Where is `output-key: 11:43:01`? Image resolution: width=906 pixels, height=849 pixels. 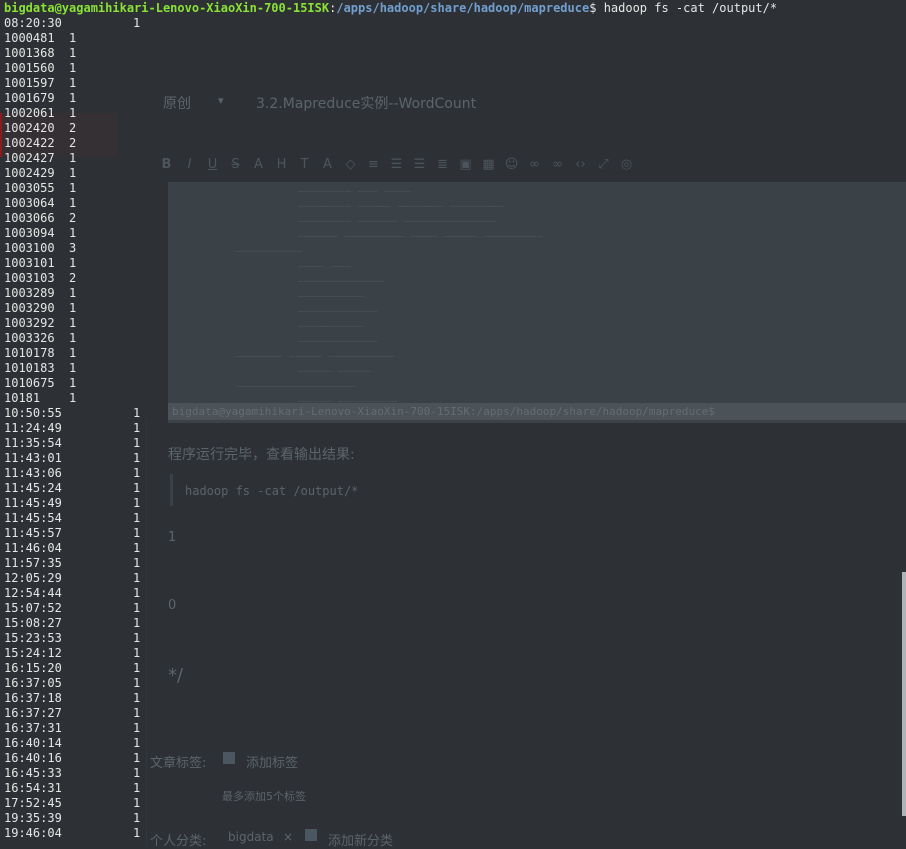 output-key: 11:43:01 is located at coordinates (33, 458).